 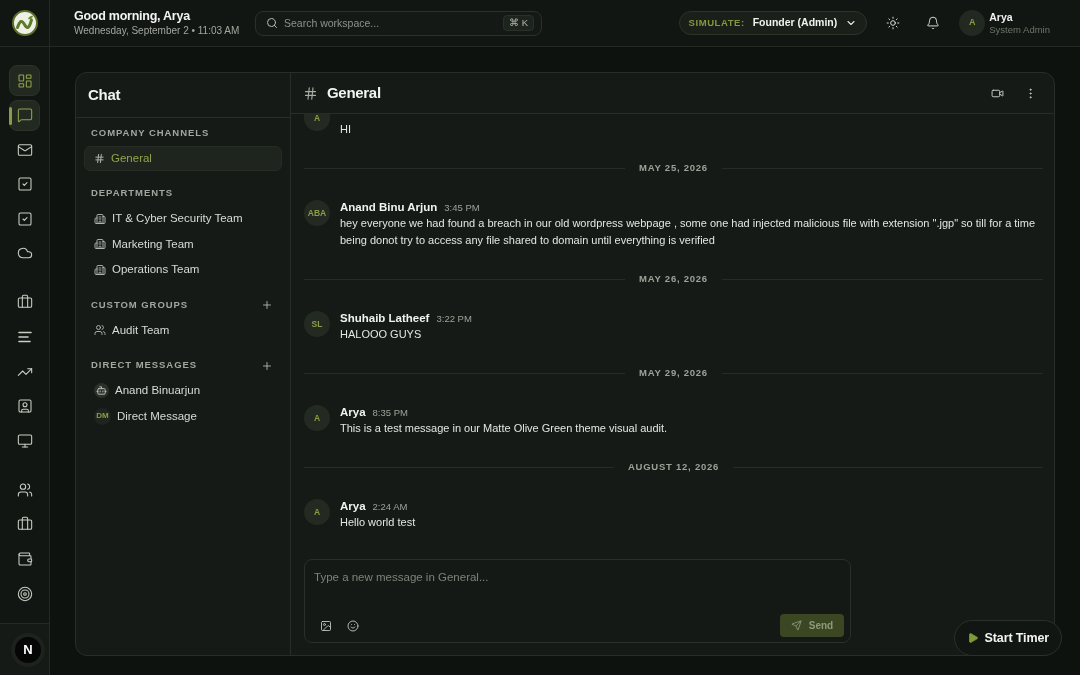 I want to click on user-avatar: A, so click(x=972, y=23).